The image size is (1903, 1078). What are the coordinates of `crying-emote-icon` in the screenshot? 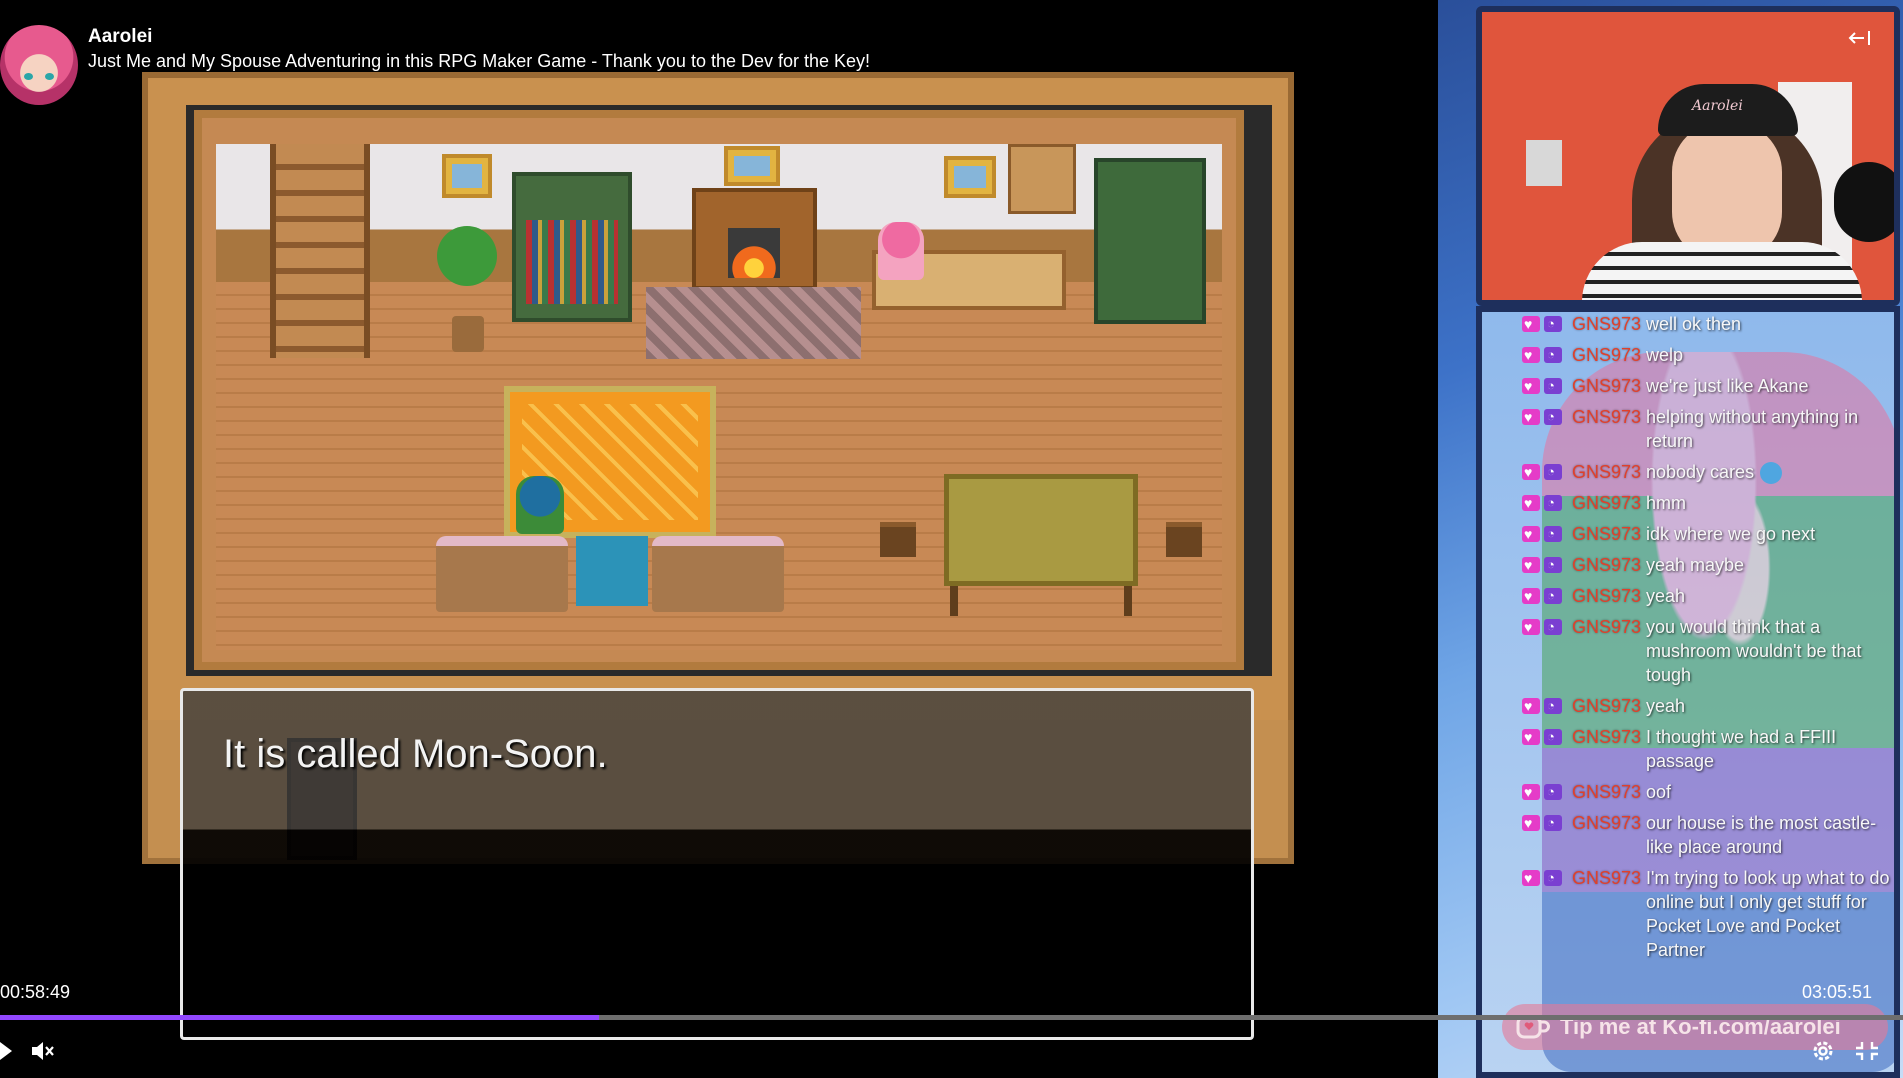 It's located at (1771, 473).